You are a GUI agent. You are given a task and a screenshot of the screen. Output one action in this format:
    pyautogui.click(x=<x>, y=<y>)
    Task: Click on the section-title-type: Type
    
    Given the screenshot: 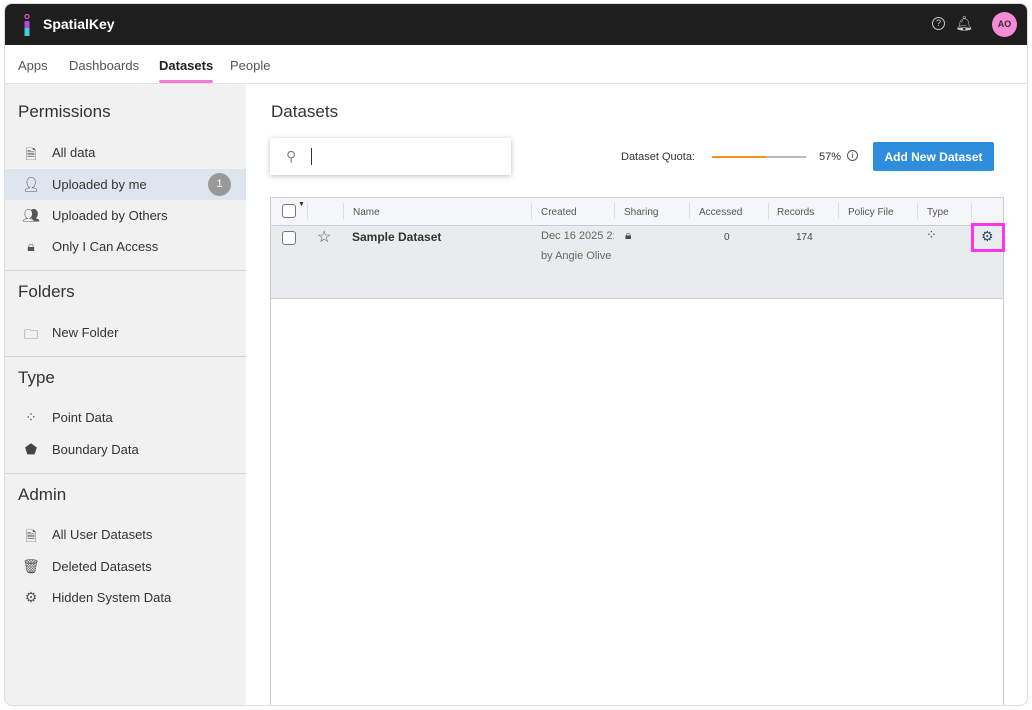 What is the action you would take?
    pyautogui.click(x=36, y=377)
    